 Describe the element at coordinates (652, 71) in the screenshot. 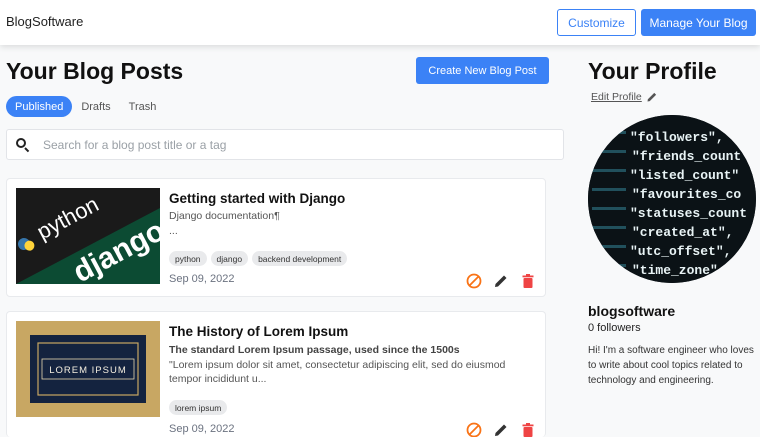

I see `profile-title: Your Profile` at that location.